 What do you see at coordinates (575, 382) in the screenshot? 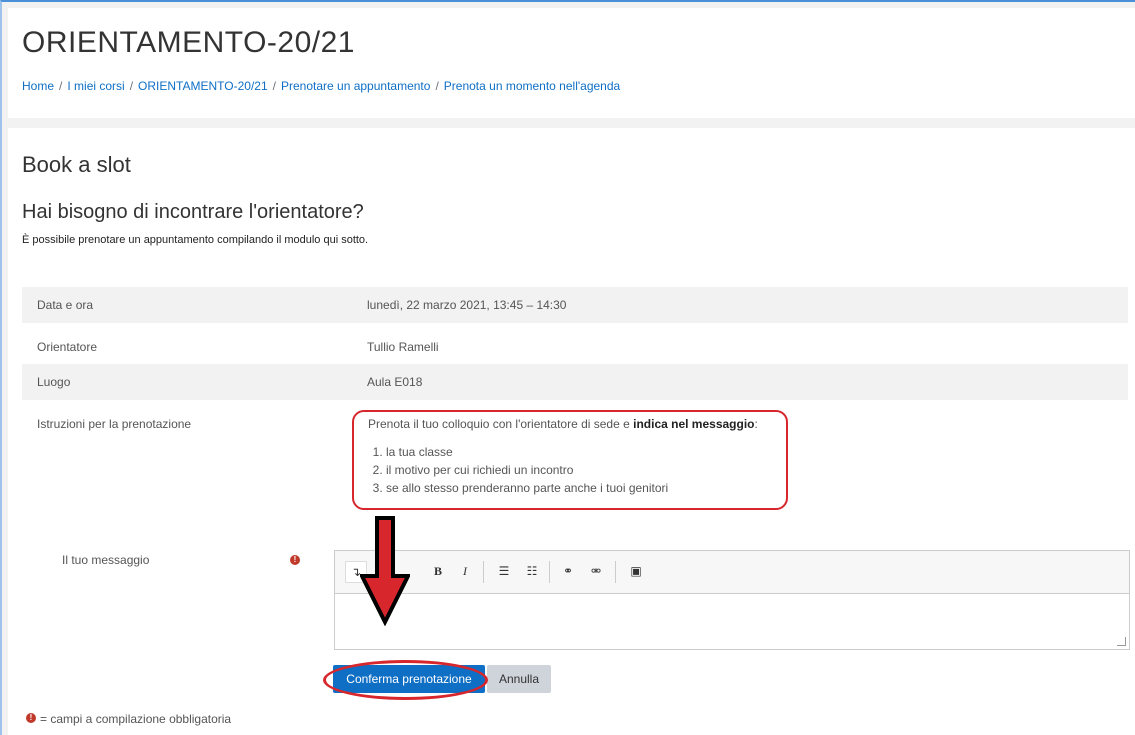
I see `detail-row-location: Luogo Aula E018` at bounding box center [575, 382].